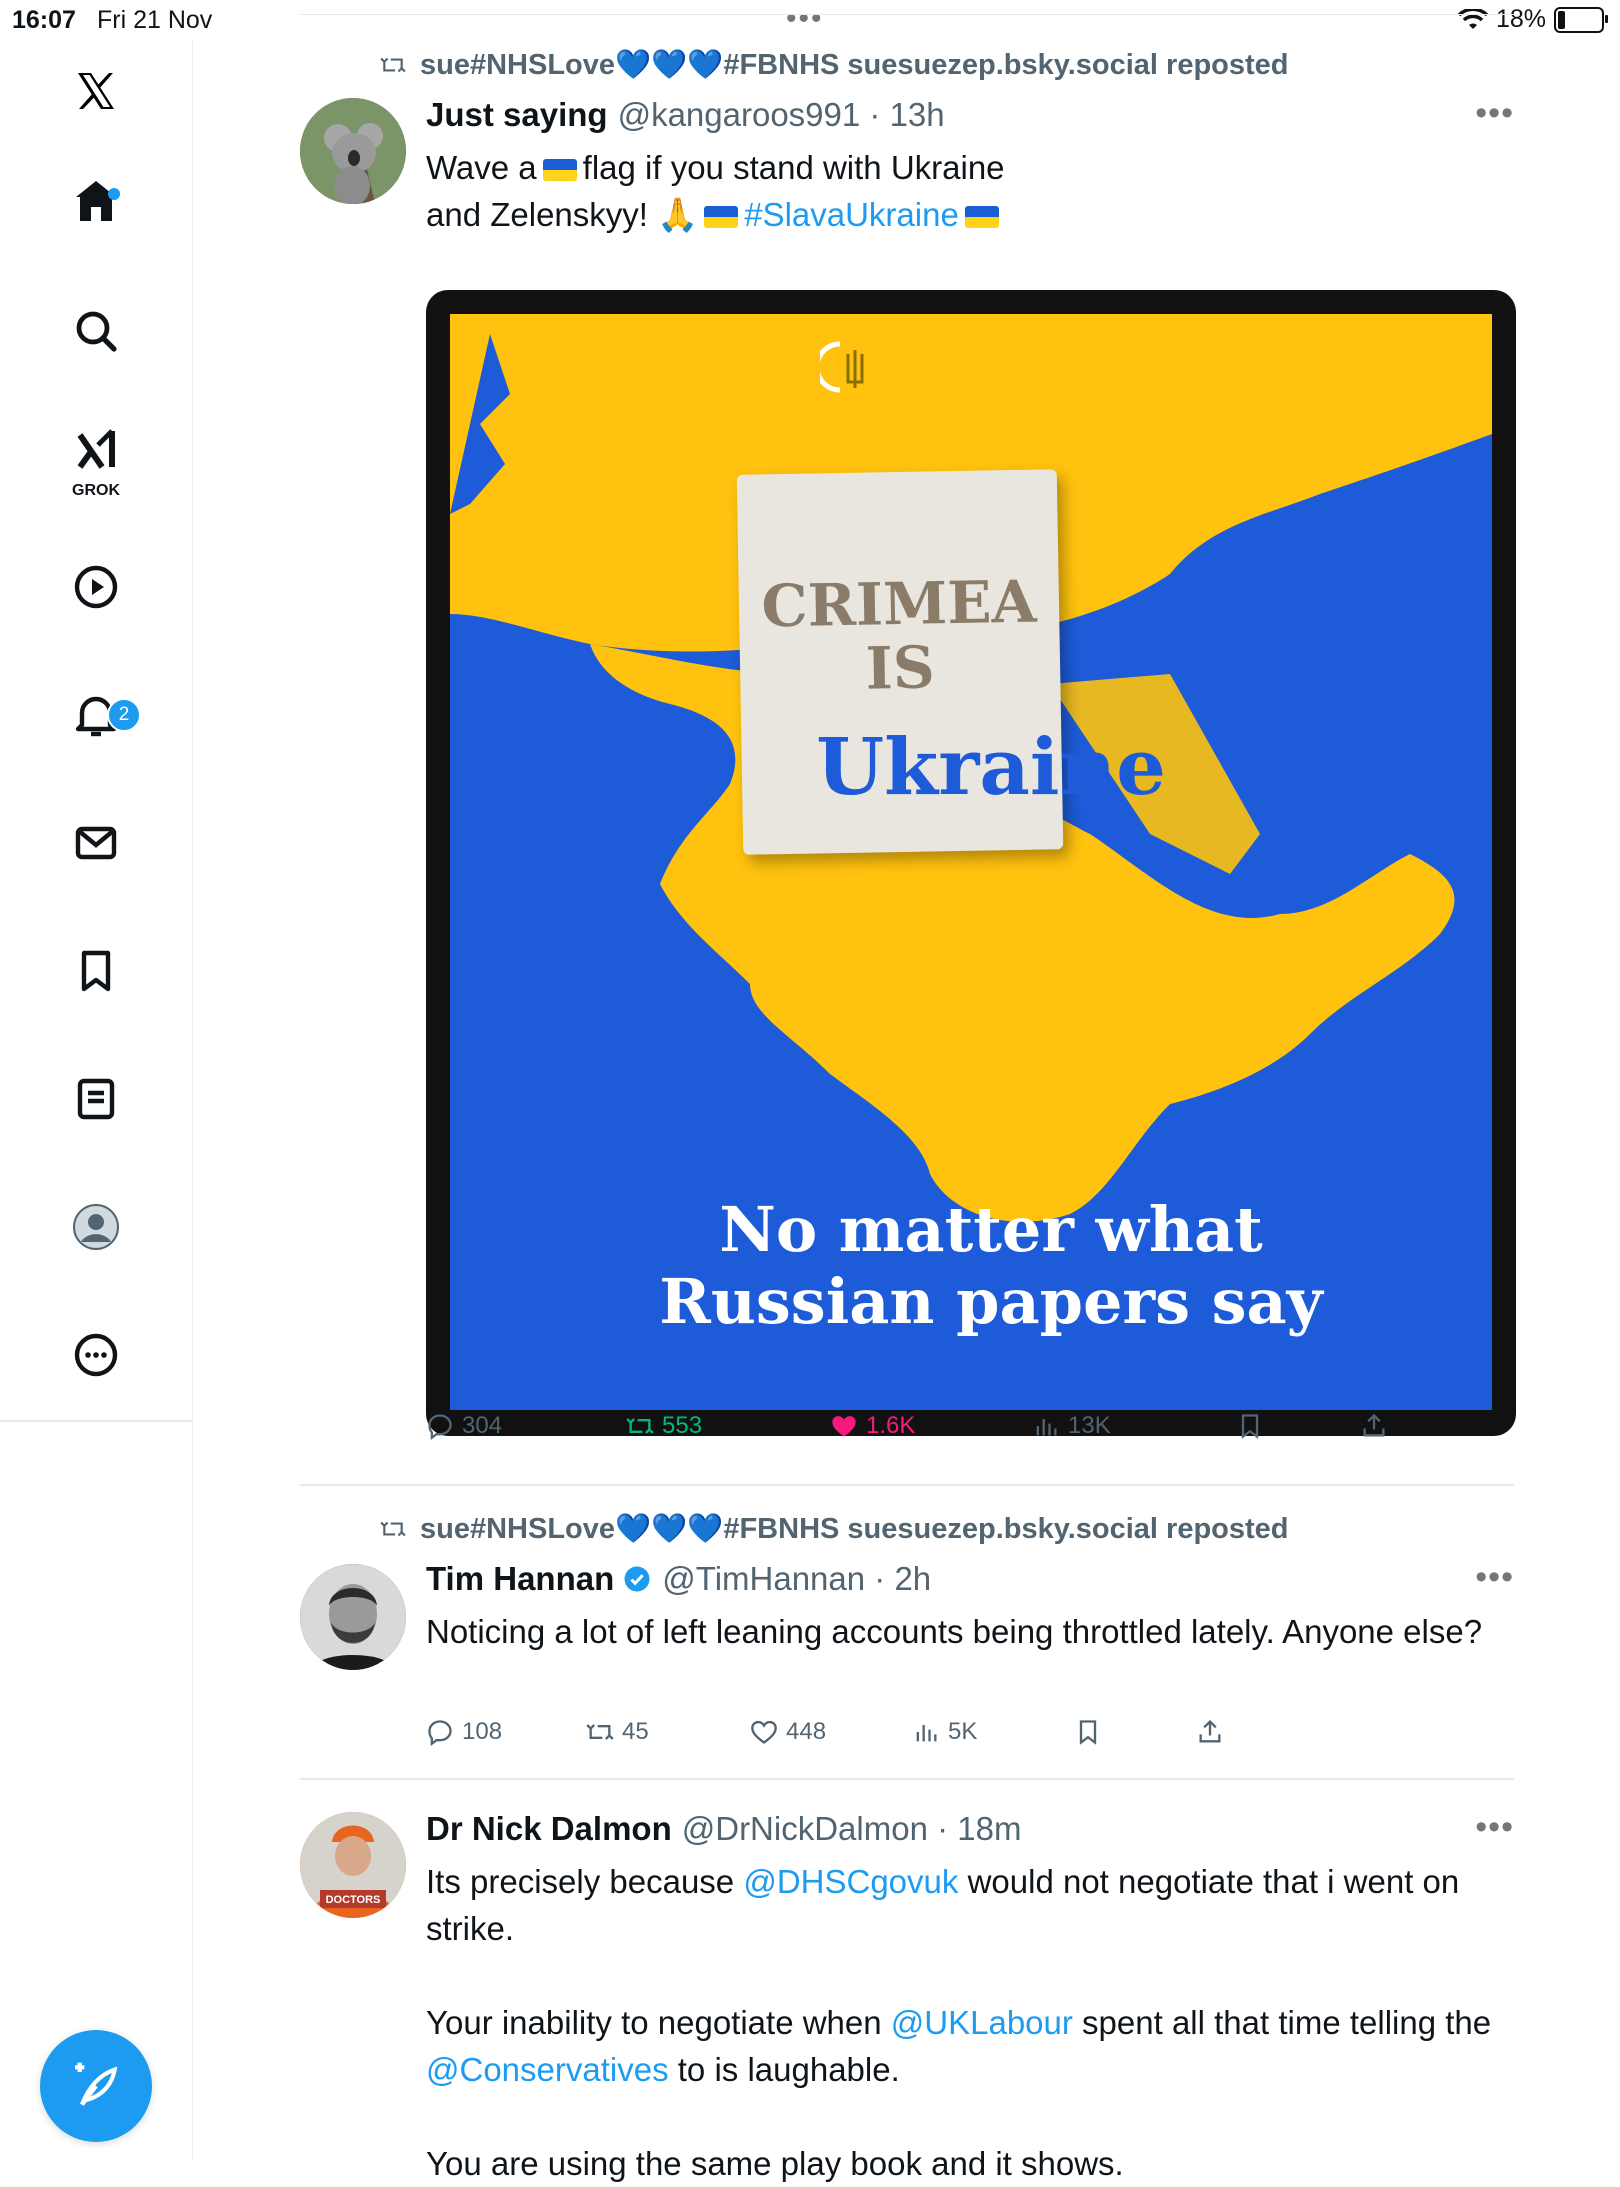 The width and height of the screenshot is (1620, 2187). I want to click on status-time: 16:07, so click(44, 20).